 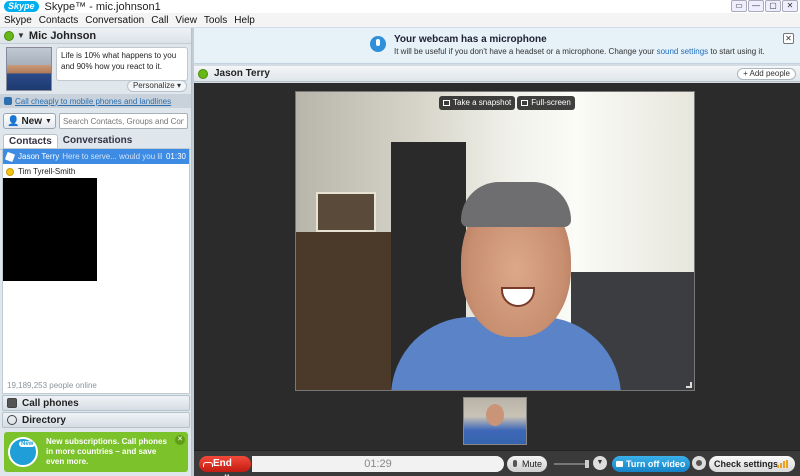 What do you see at coordinates (244, 20) in the screenshot?
I see `menu-help: Help` at bounding box center [244, 20].